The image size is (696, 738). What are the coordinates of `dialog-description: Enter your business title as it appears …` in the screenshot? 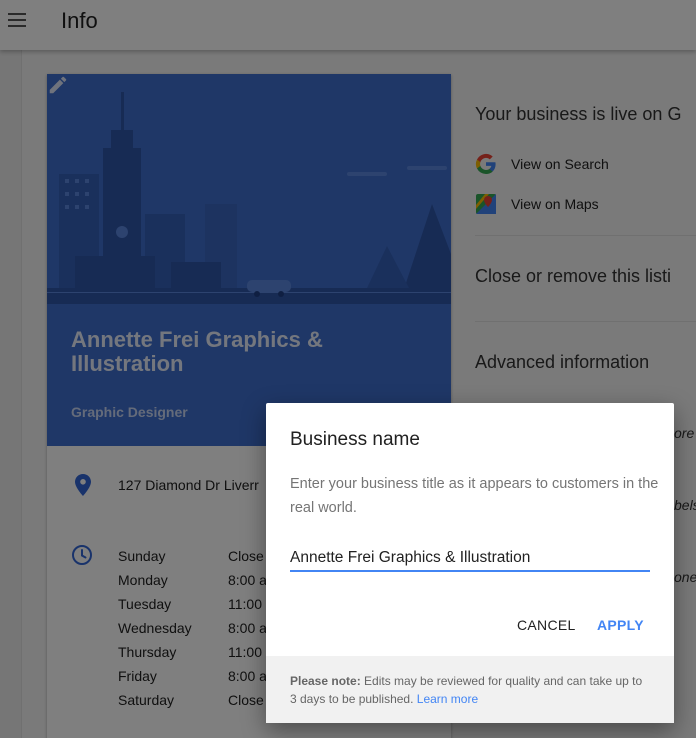 It's located at (474, 496).